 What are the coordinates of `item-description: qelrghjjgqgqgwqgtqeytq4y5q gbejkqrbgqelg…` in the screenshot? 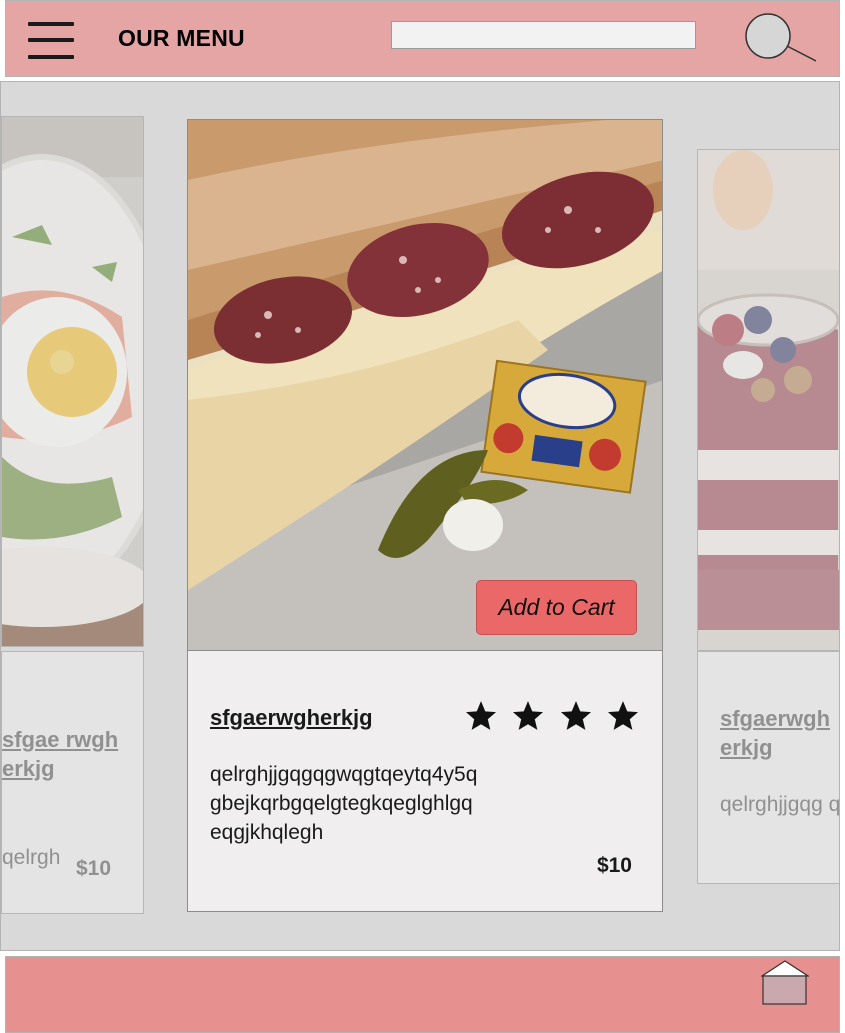 It's located at (344, 803).